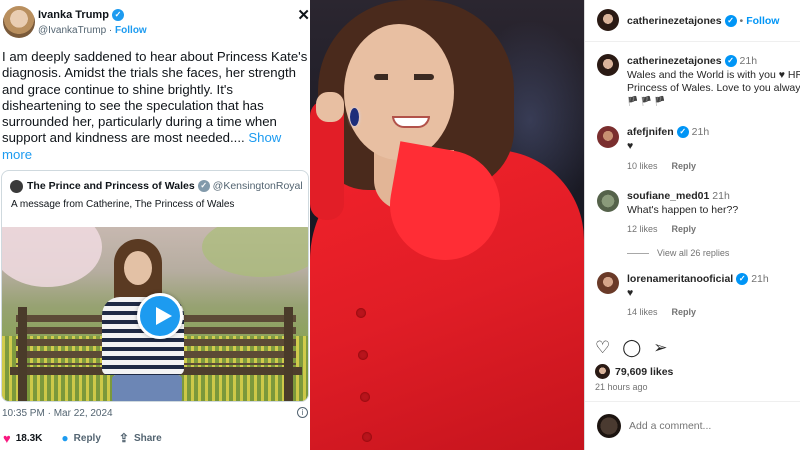  What do you see at coordinates (680, 279) in the screenshot?
I see `comment-username: lorenameritanooficial` at bounding box center [680, 279].